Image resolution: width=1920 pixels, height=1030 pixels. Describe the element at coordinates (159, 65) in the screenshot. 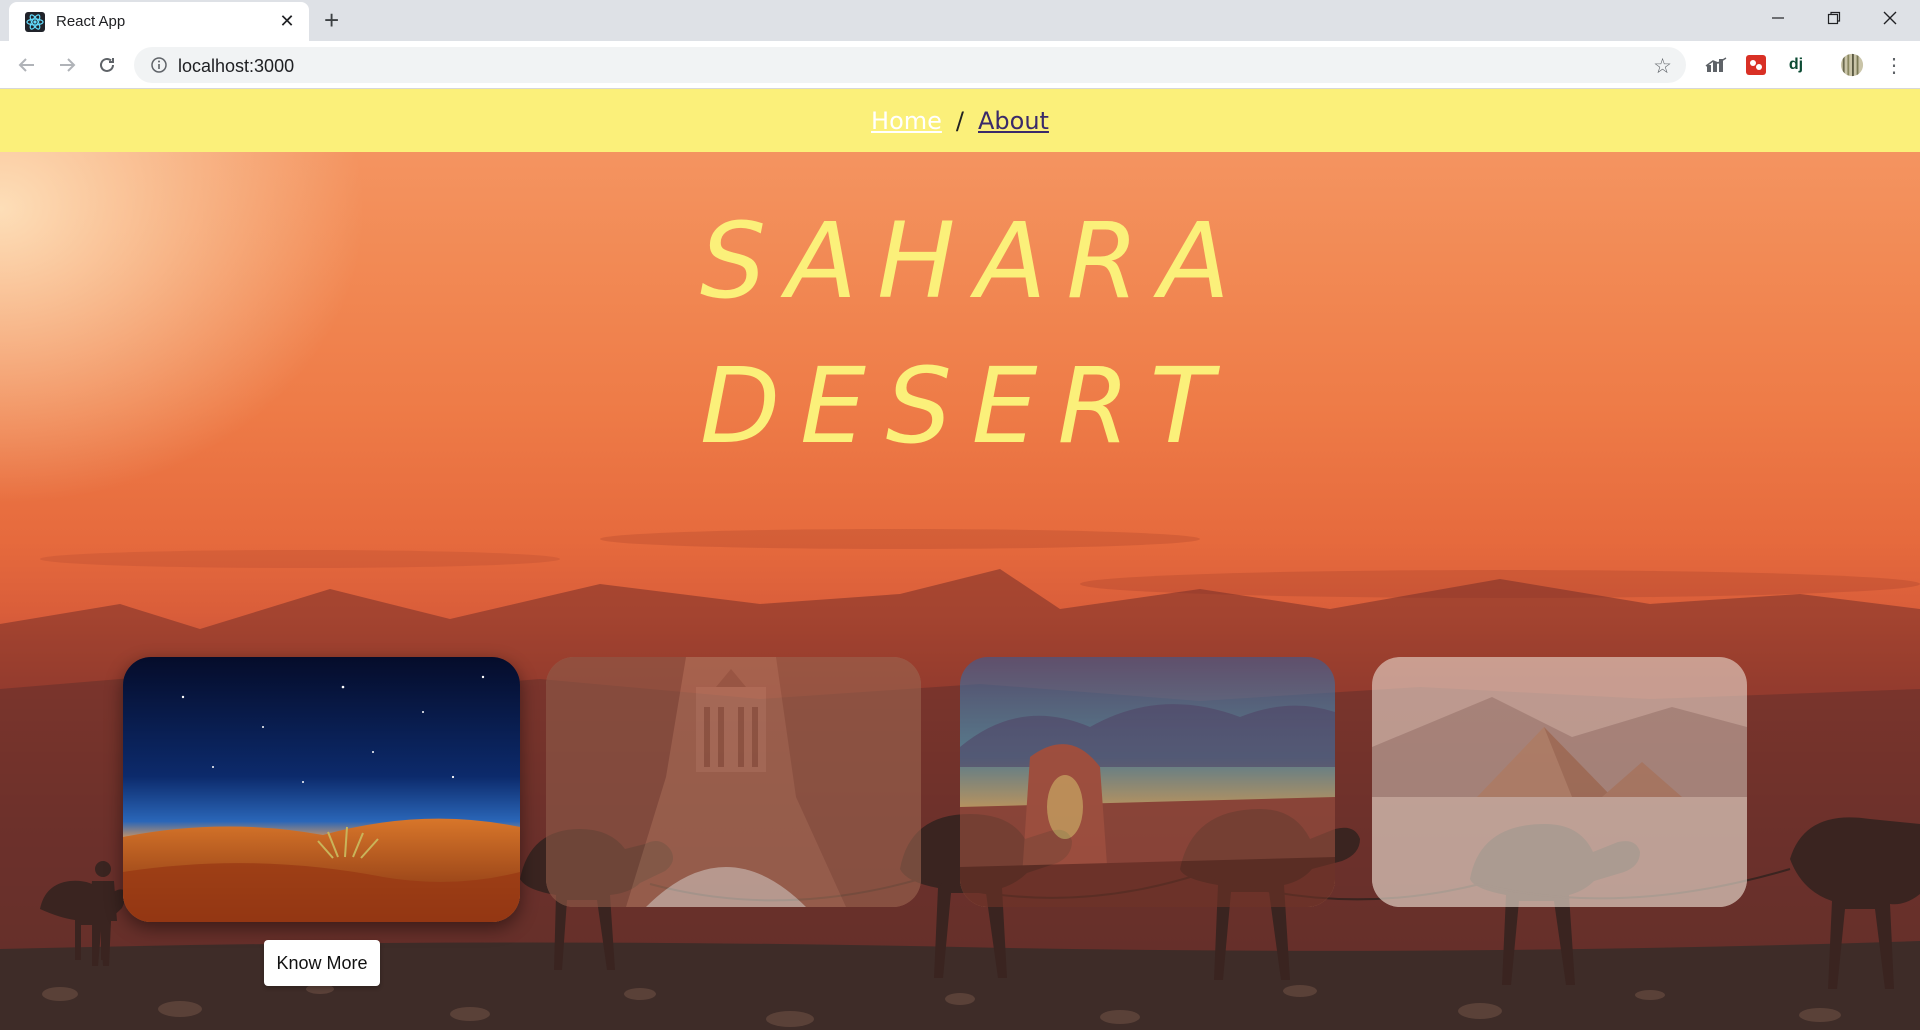

I see `info-icon` at that location.